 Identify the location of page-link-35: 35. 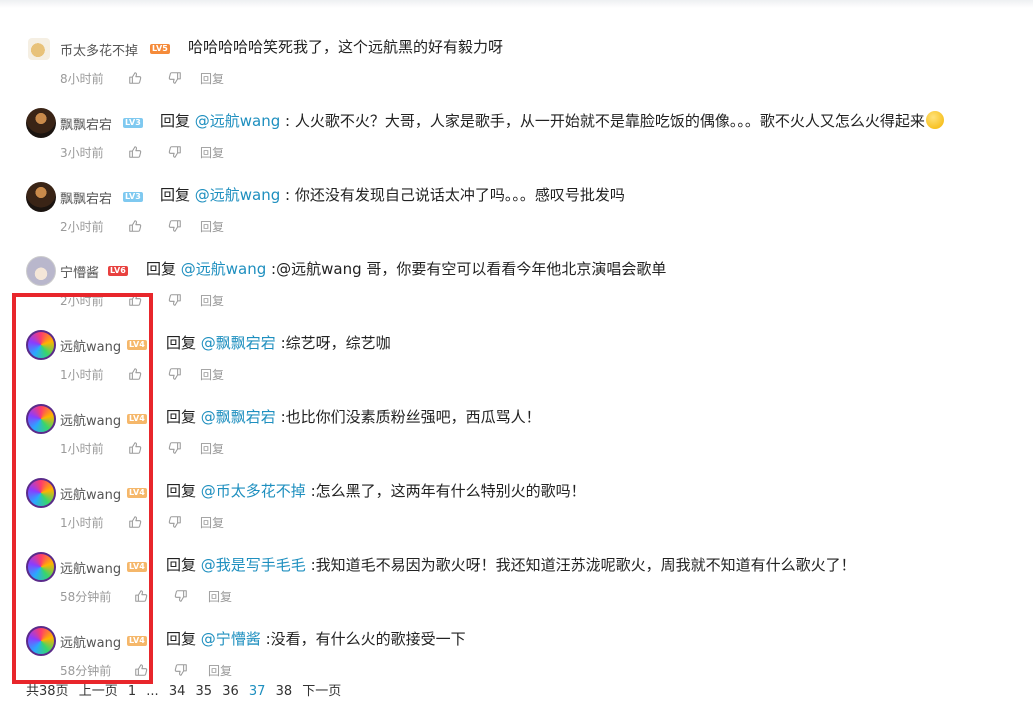
(204, 691).